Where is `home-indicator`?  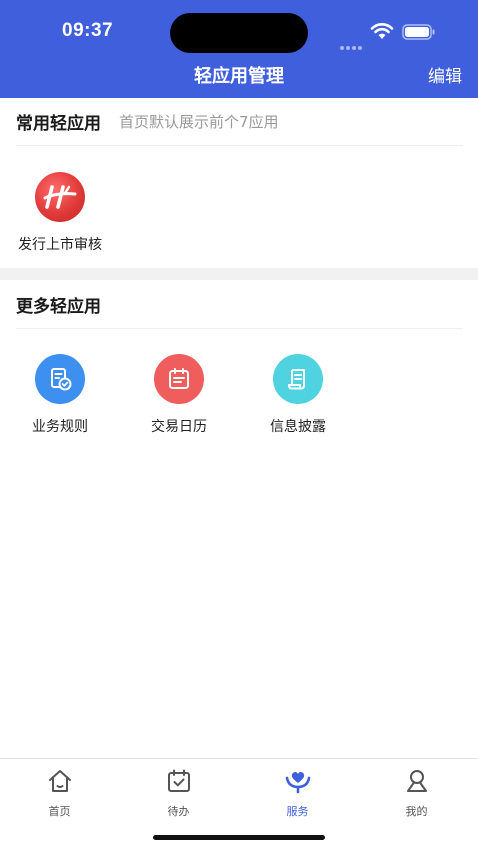 home-indicator is located at coordinates (239, 837).